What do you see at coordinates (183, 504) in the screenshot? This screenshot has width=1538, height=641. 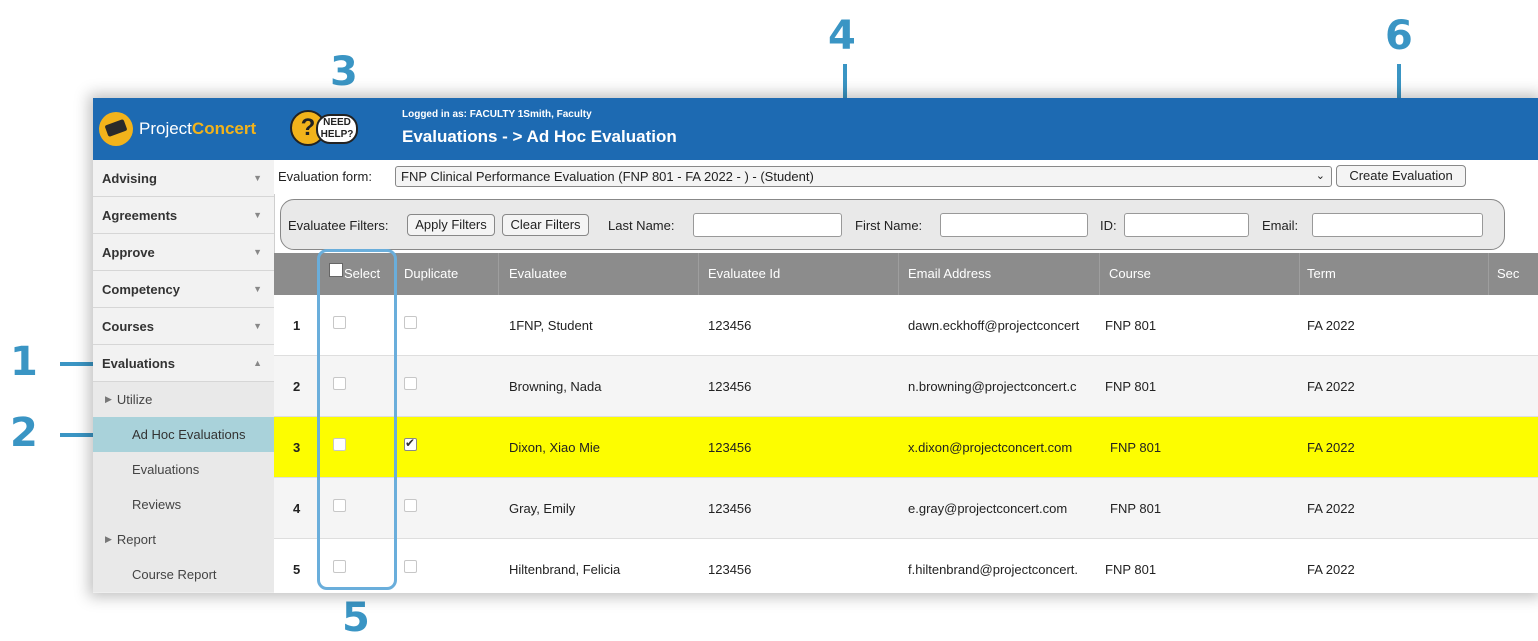 I see `sidebar-item-reviews: Reviews` at bounding box center [183, 504].